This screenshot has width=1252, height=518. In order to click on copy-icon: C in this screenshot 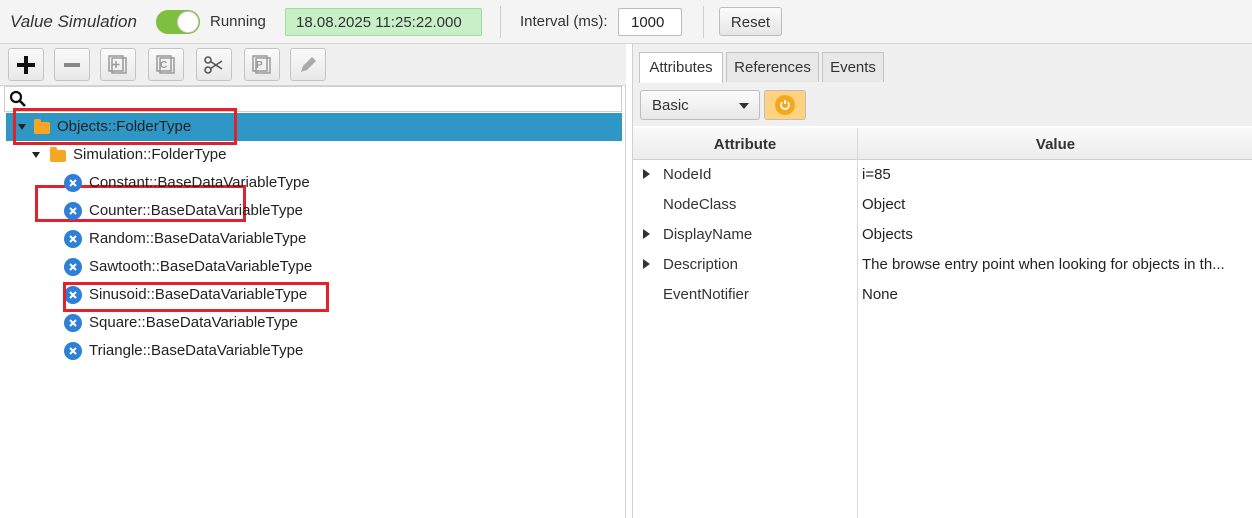, I will do `click(165, 64)`.